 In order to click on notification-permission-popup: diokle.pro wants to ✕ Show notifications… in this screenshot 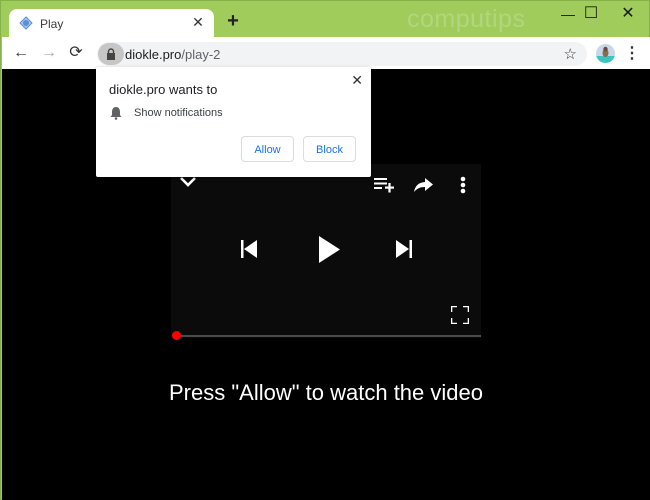, I will do `click(233, 122)`.